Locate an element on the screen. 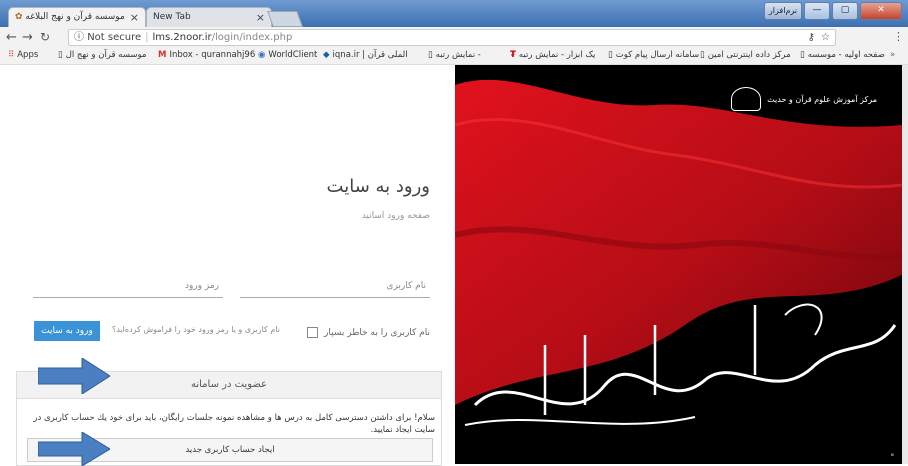  page-scrollbar is located at coordinates (905, 264).